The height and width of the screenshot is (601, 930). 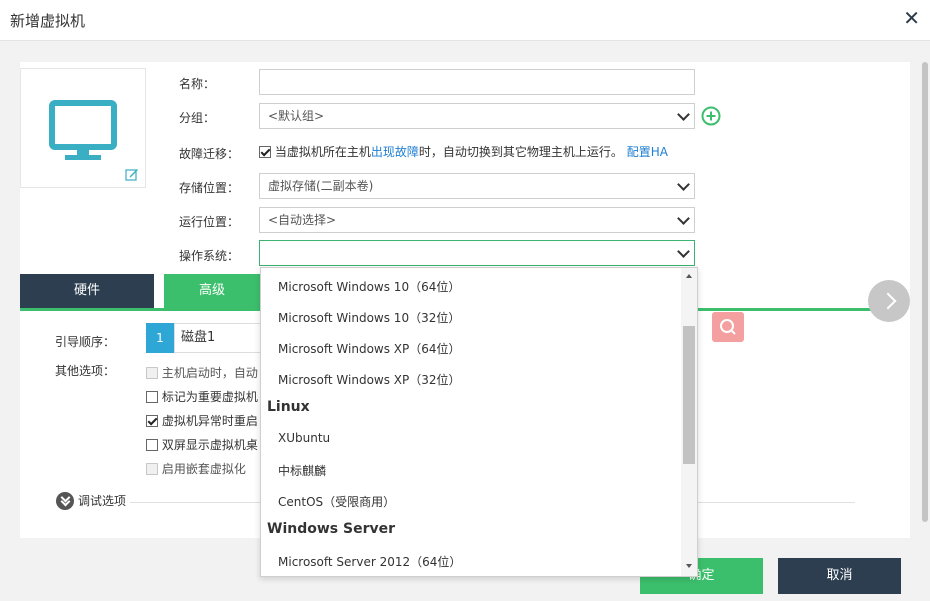 What do you see at coordinates (925, 292) in the screenshot?
I see `page-scrollbar` at bounding box center [925, 292].